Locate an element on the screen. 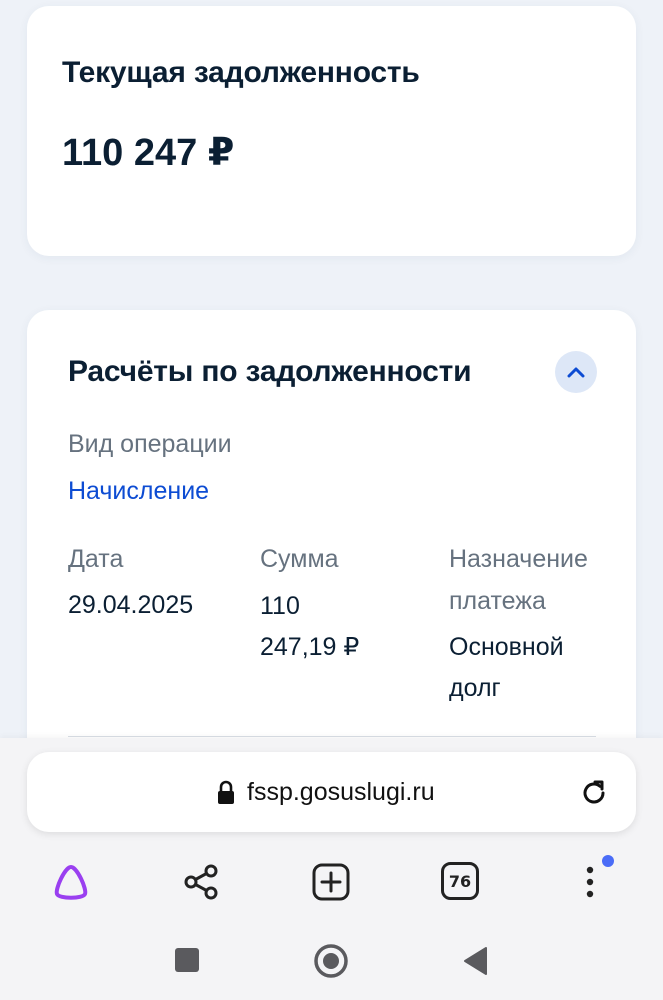 This screenshot has width=663, height=1000. payment-purpose-line2: долг is located at coordinates (475, 688).